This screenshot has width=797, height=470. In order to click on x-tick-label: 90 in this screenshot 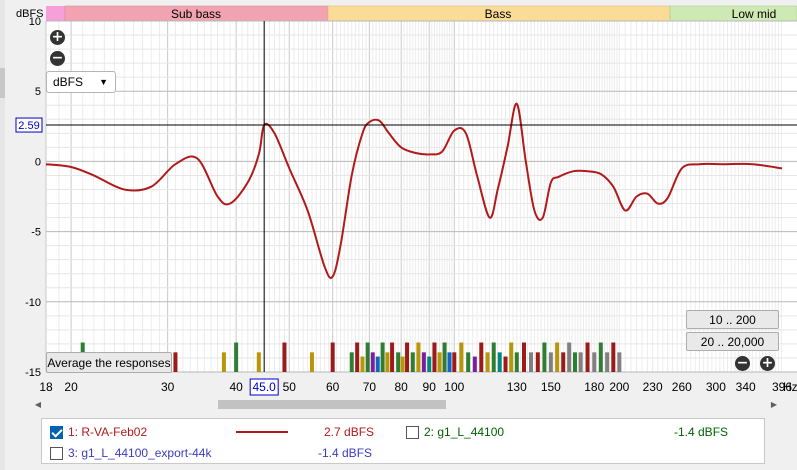, I will do `click(430, 387)`.